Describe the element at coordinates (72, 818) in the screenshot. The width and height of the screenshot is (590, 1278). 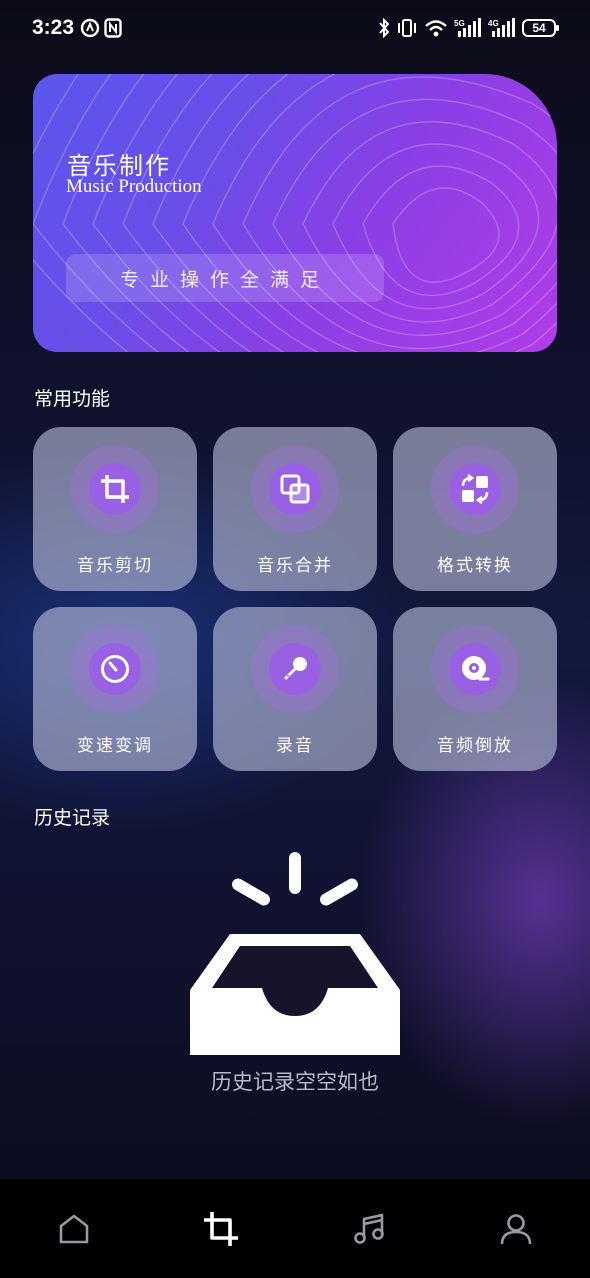
I see `section-title-history-text: 历史记录` at that location.